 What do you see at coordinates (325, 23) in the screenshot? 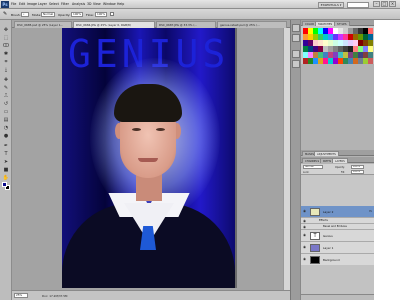
I see `tab-swatches: SWATCHES` at bounding box center [325, 23].